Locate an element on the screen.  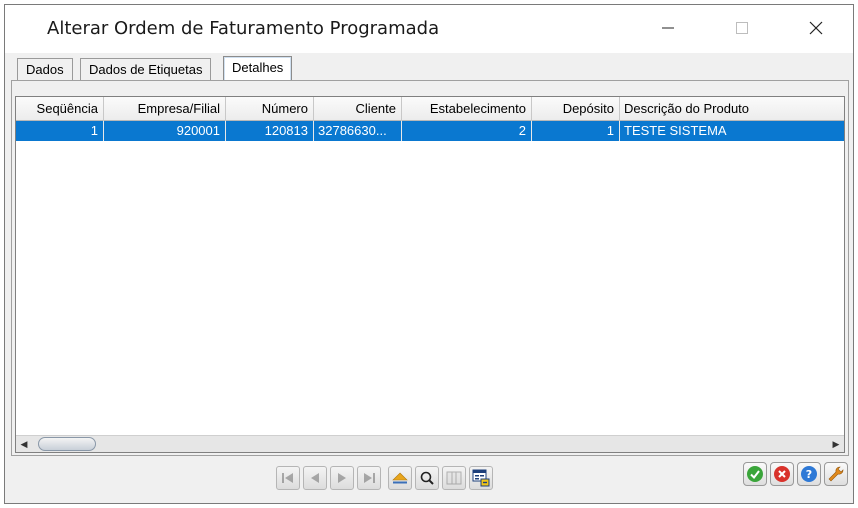
collapse-button is located at coordinates (400, 478).